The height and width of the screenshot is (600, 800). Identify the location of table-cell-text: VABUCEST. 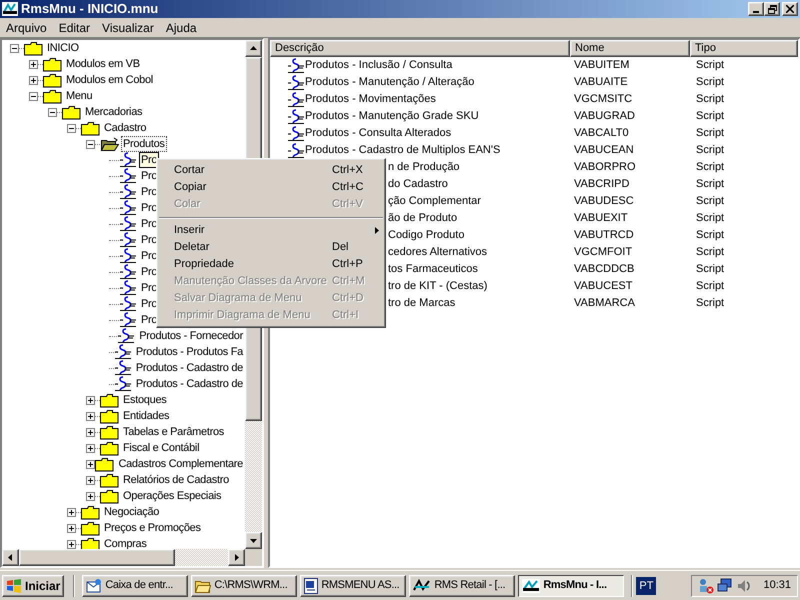
(603, 286).